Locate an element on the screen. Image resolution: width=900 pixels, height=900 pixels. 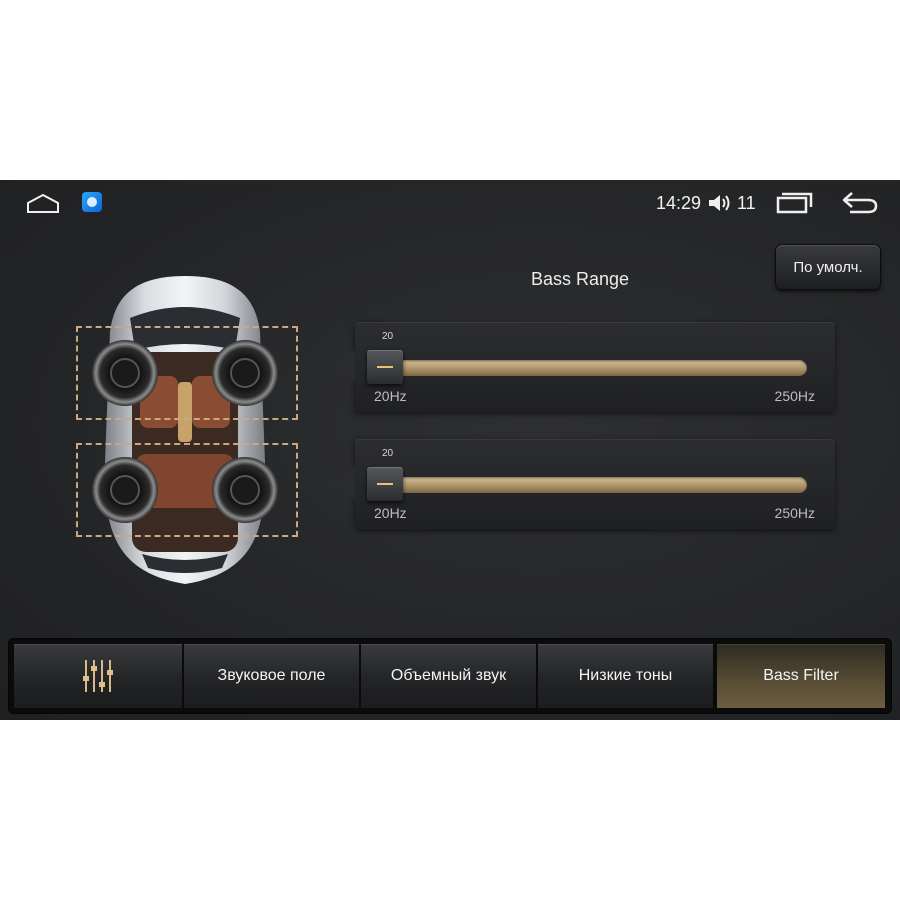
tab-sound-field: Звуковое поле is located at coordinates (271, 676).